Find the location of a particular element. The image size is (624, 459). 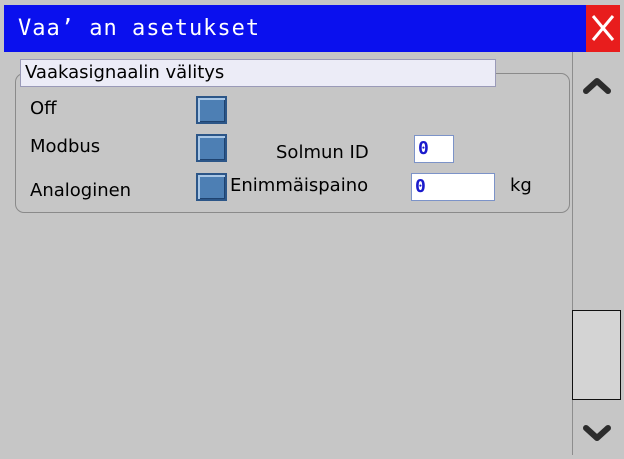

option-off-label: Off is located at coordinates (43, 108).